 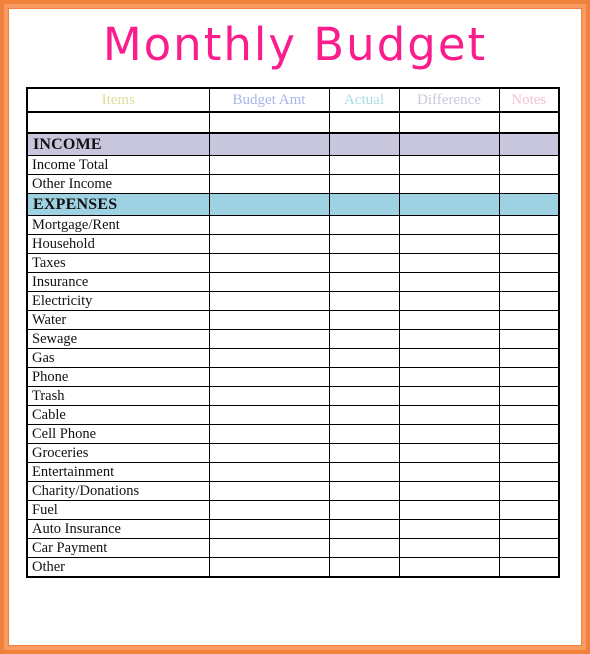 What do you see at coordinates (118, 204) in the screenshot?
I see `section-title-expenses: EXPENSES` at bounding box center [118, 204].